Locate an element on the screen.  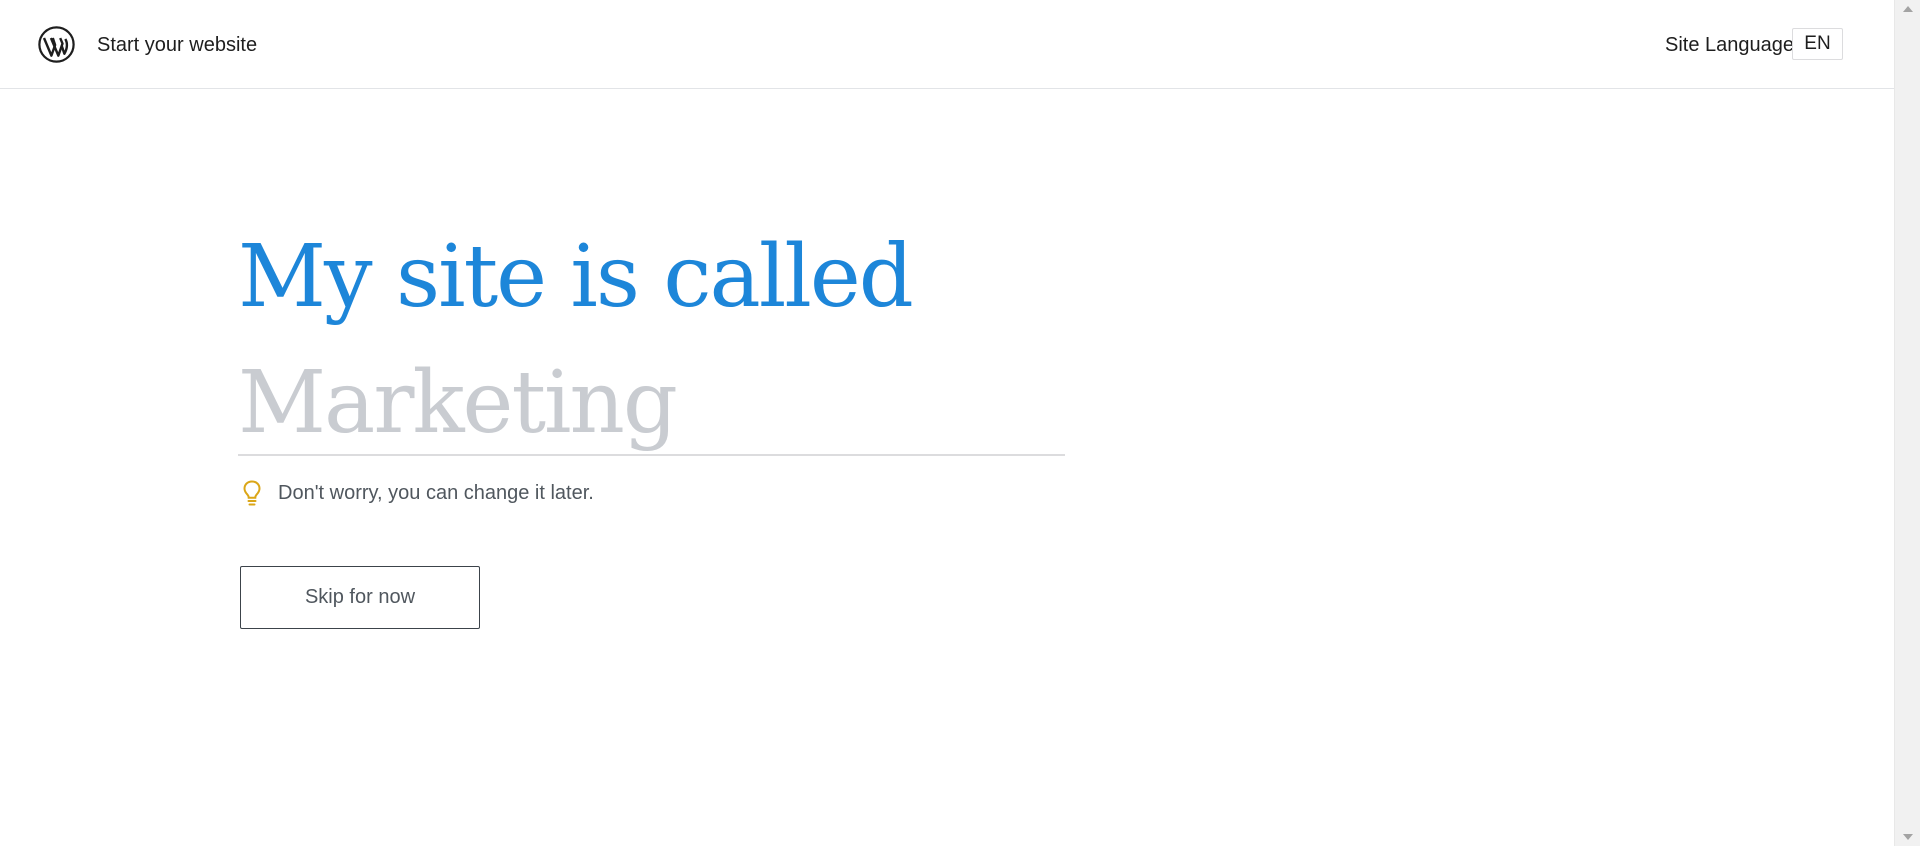
vertical-scrollbar is located at coordinates (1907, 423).